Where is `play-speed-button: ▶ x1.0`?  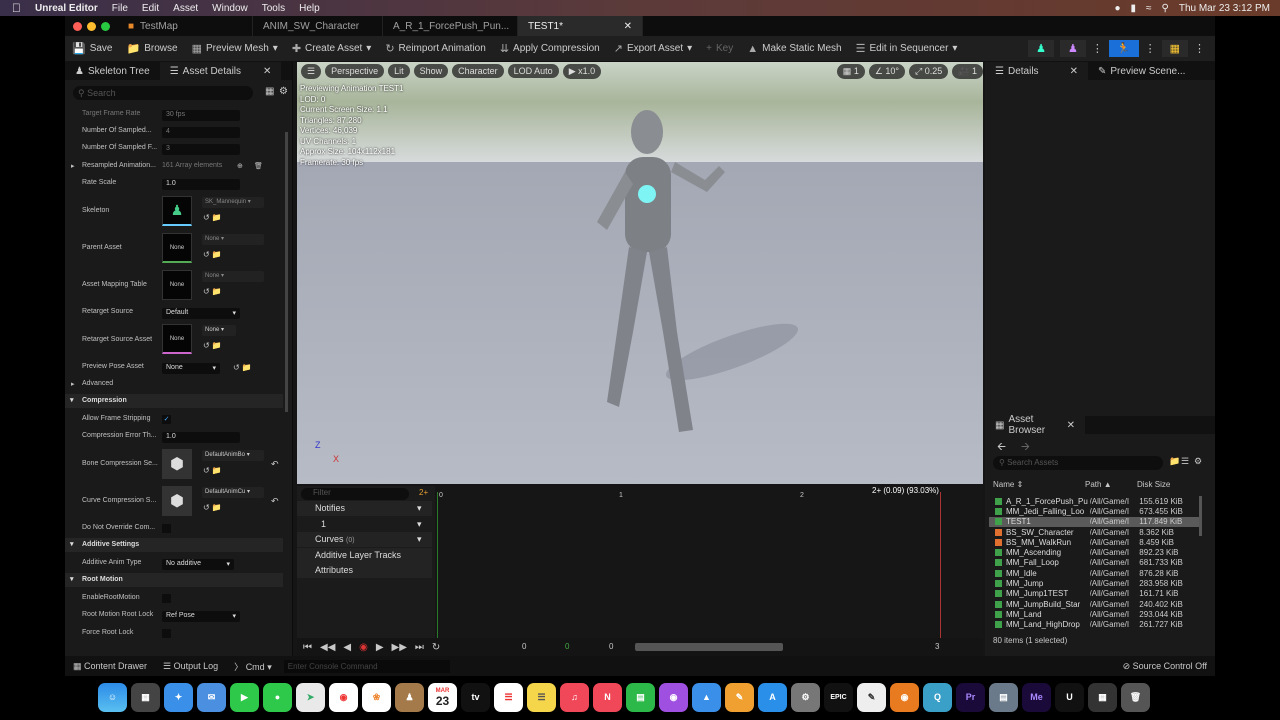 play-speed-button: ▶ x1.0 is located at coordinates (582, 71).